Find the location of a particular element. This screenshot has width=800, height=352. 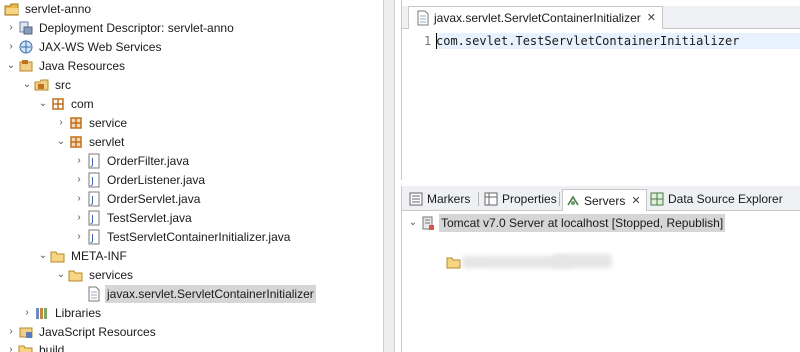

tab-label: Servers is located at coordinates (605, 200).